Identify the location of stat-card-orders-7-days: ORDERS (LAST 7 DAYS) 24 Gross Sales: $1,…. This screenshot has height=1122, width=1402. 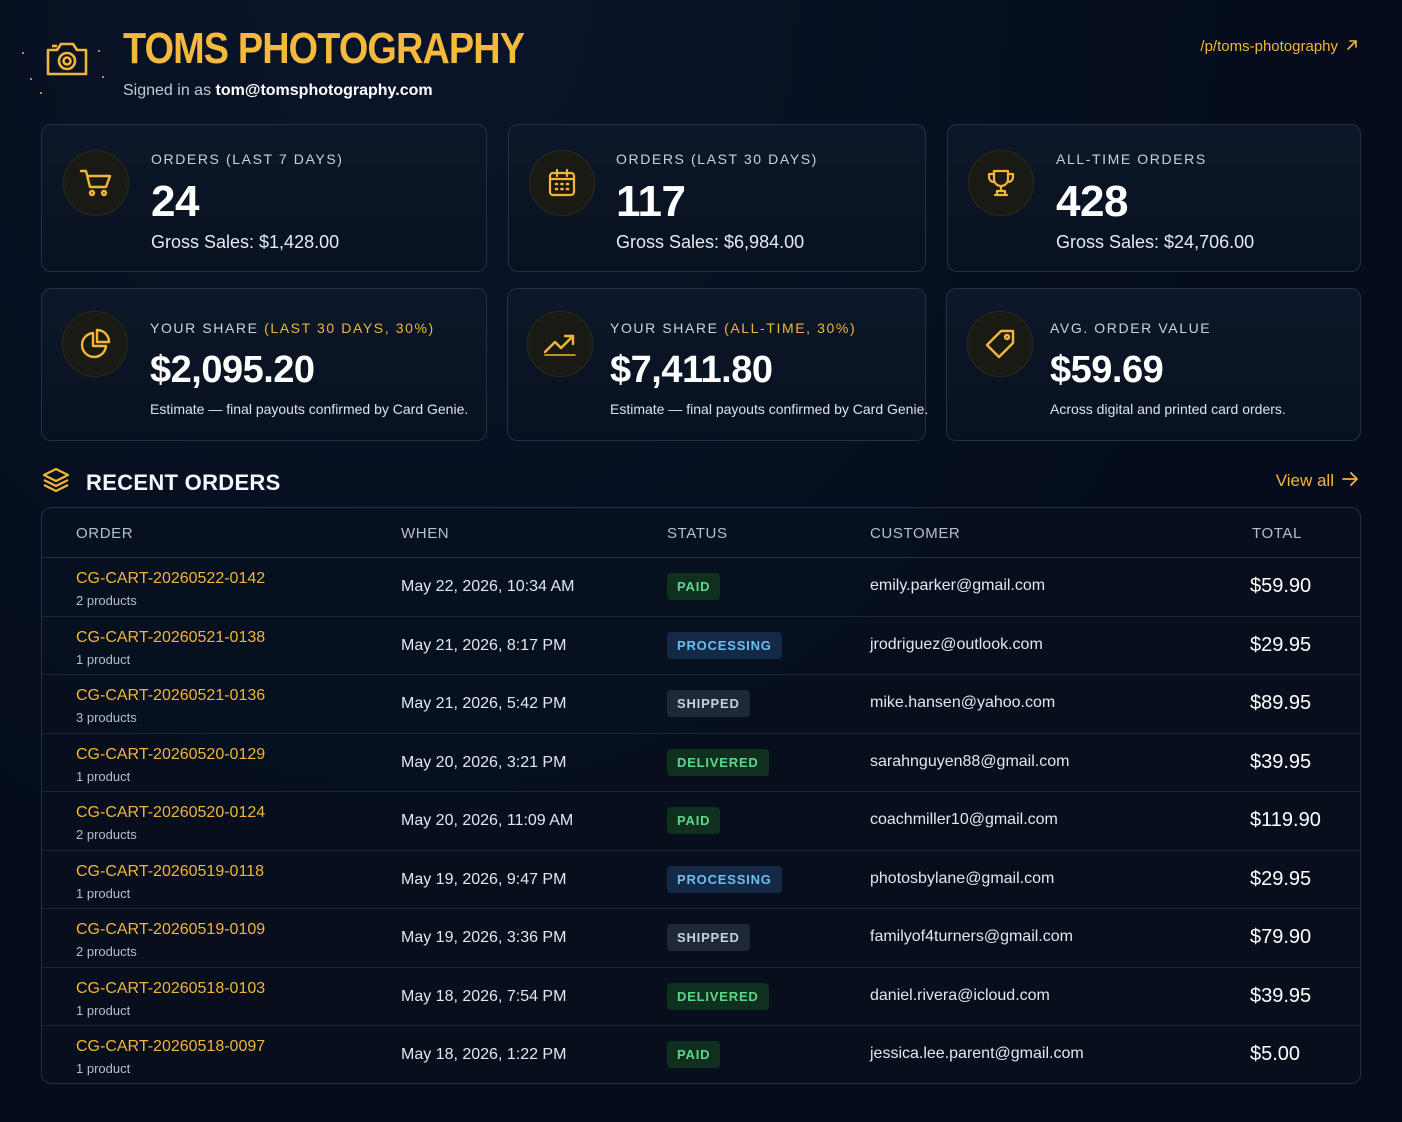
(264, 198).